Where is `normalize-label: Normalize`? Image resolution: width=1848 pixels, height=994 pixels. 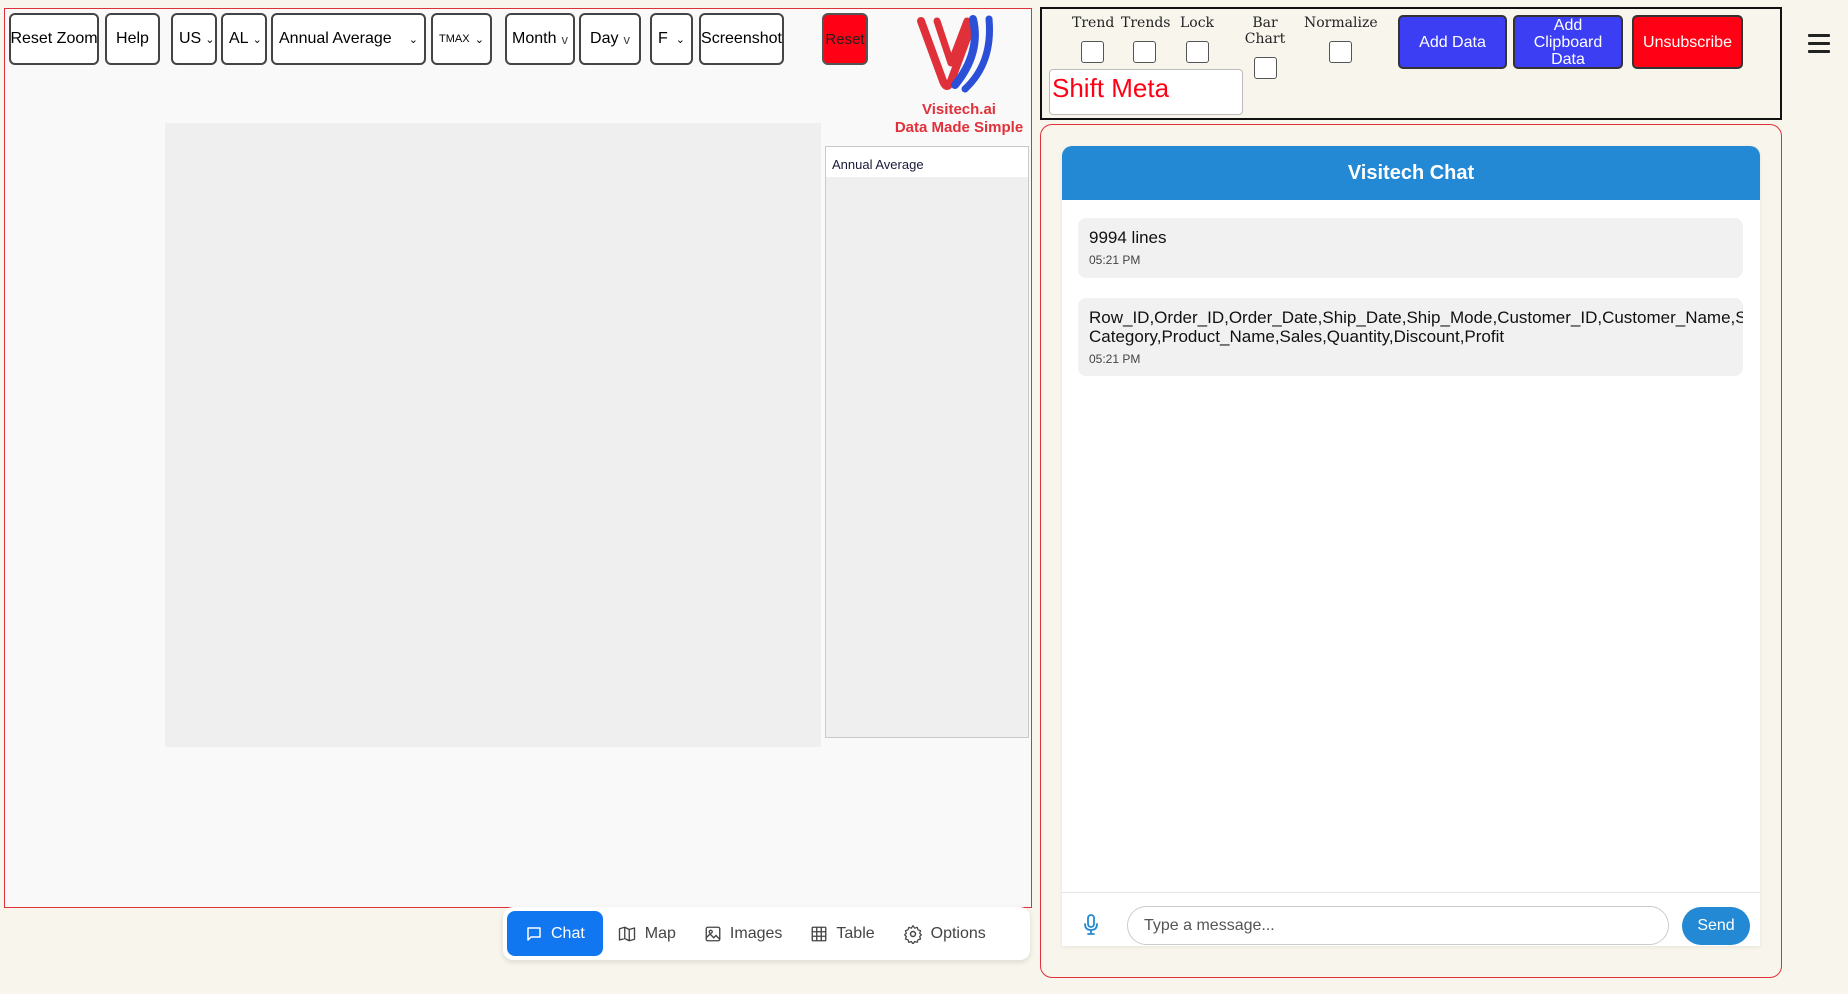 normalize-label: Normalize is located at coordinates (1341, 23).